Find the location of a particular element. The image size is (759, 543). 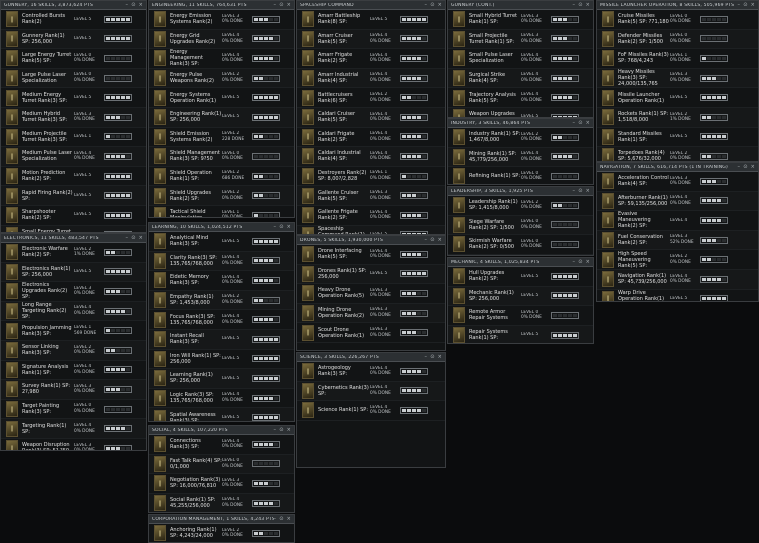

skill-row: ❙ Hull Upgrades Rank(2) SP: LEVEL 5 is located at coordinates (520, 277).